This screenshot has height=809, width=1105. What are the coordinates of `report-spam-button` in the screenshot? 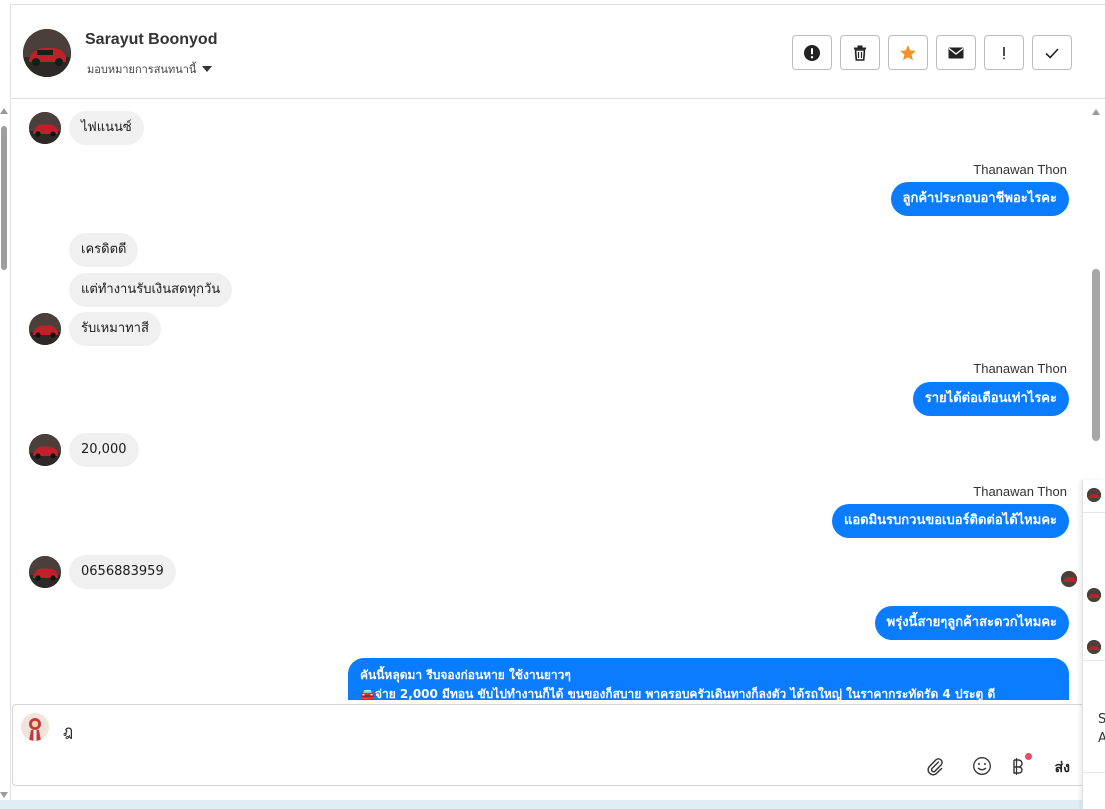 It's located at (812, 52).